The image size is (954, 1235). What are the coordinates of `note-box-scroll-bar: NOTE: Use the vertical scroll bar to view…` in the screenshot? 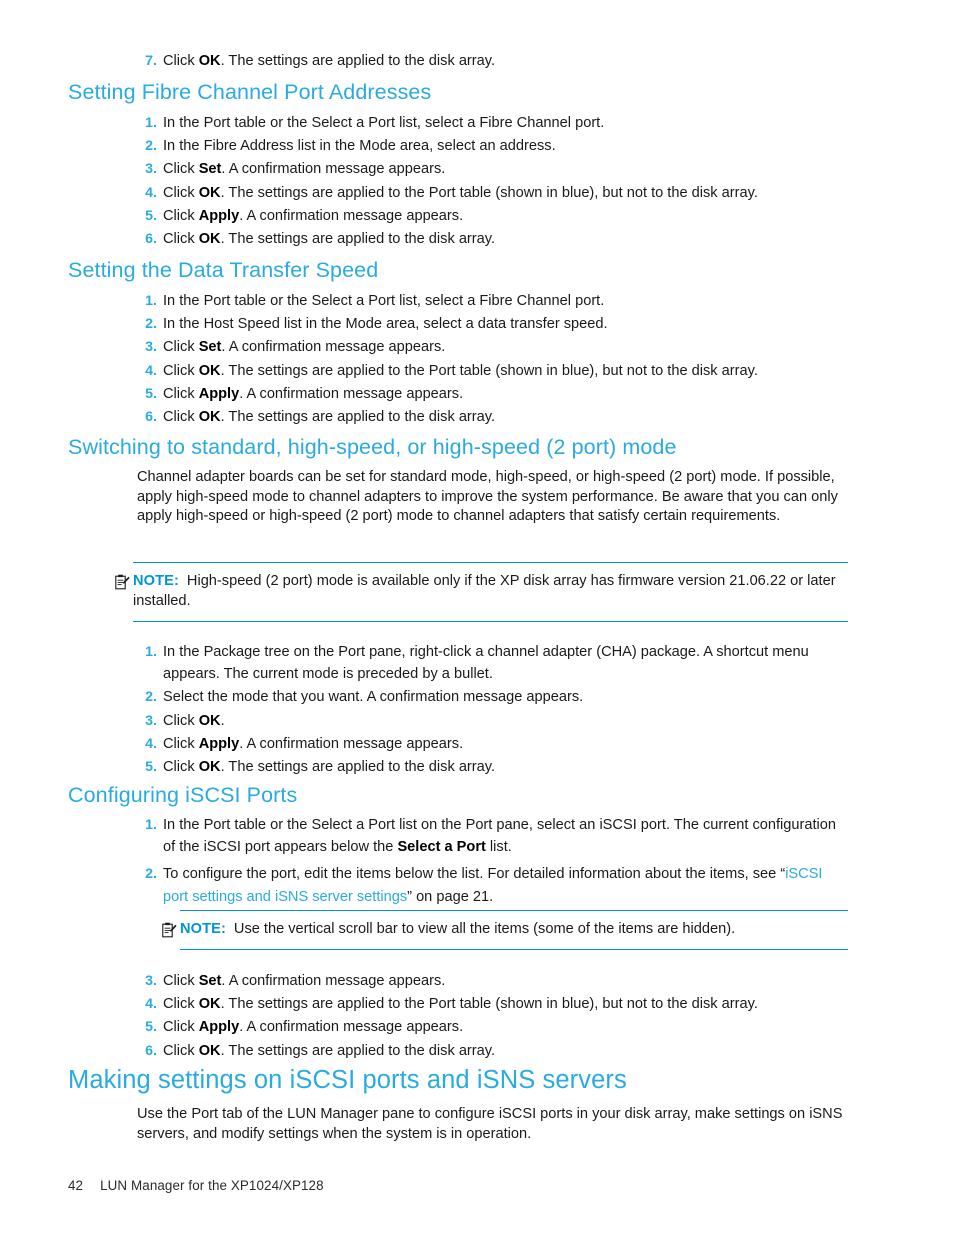 It's located at (505, 930).